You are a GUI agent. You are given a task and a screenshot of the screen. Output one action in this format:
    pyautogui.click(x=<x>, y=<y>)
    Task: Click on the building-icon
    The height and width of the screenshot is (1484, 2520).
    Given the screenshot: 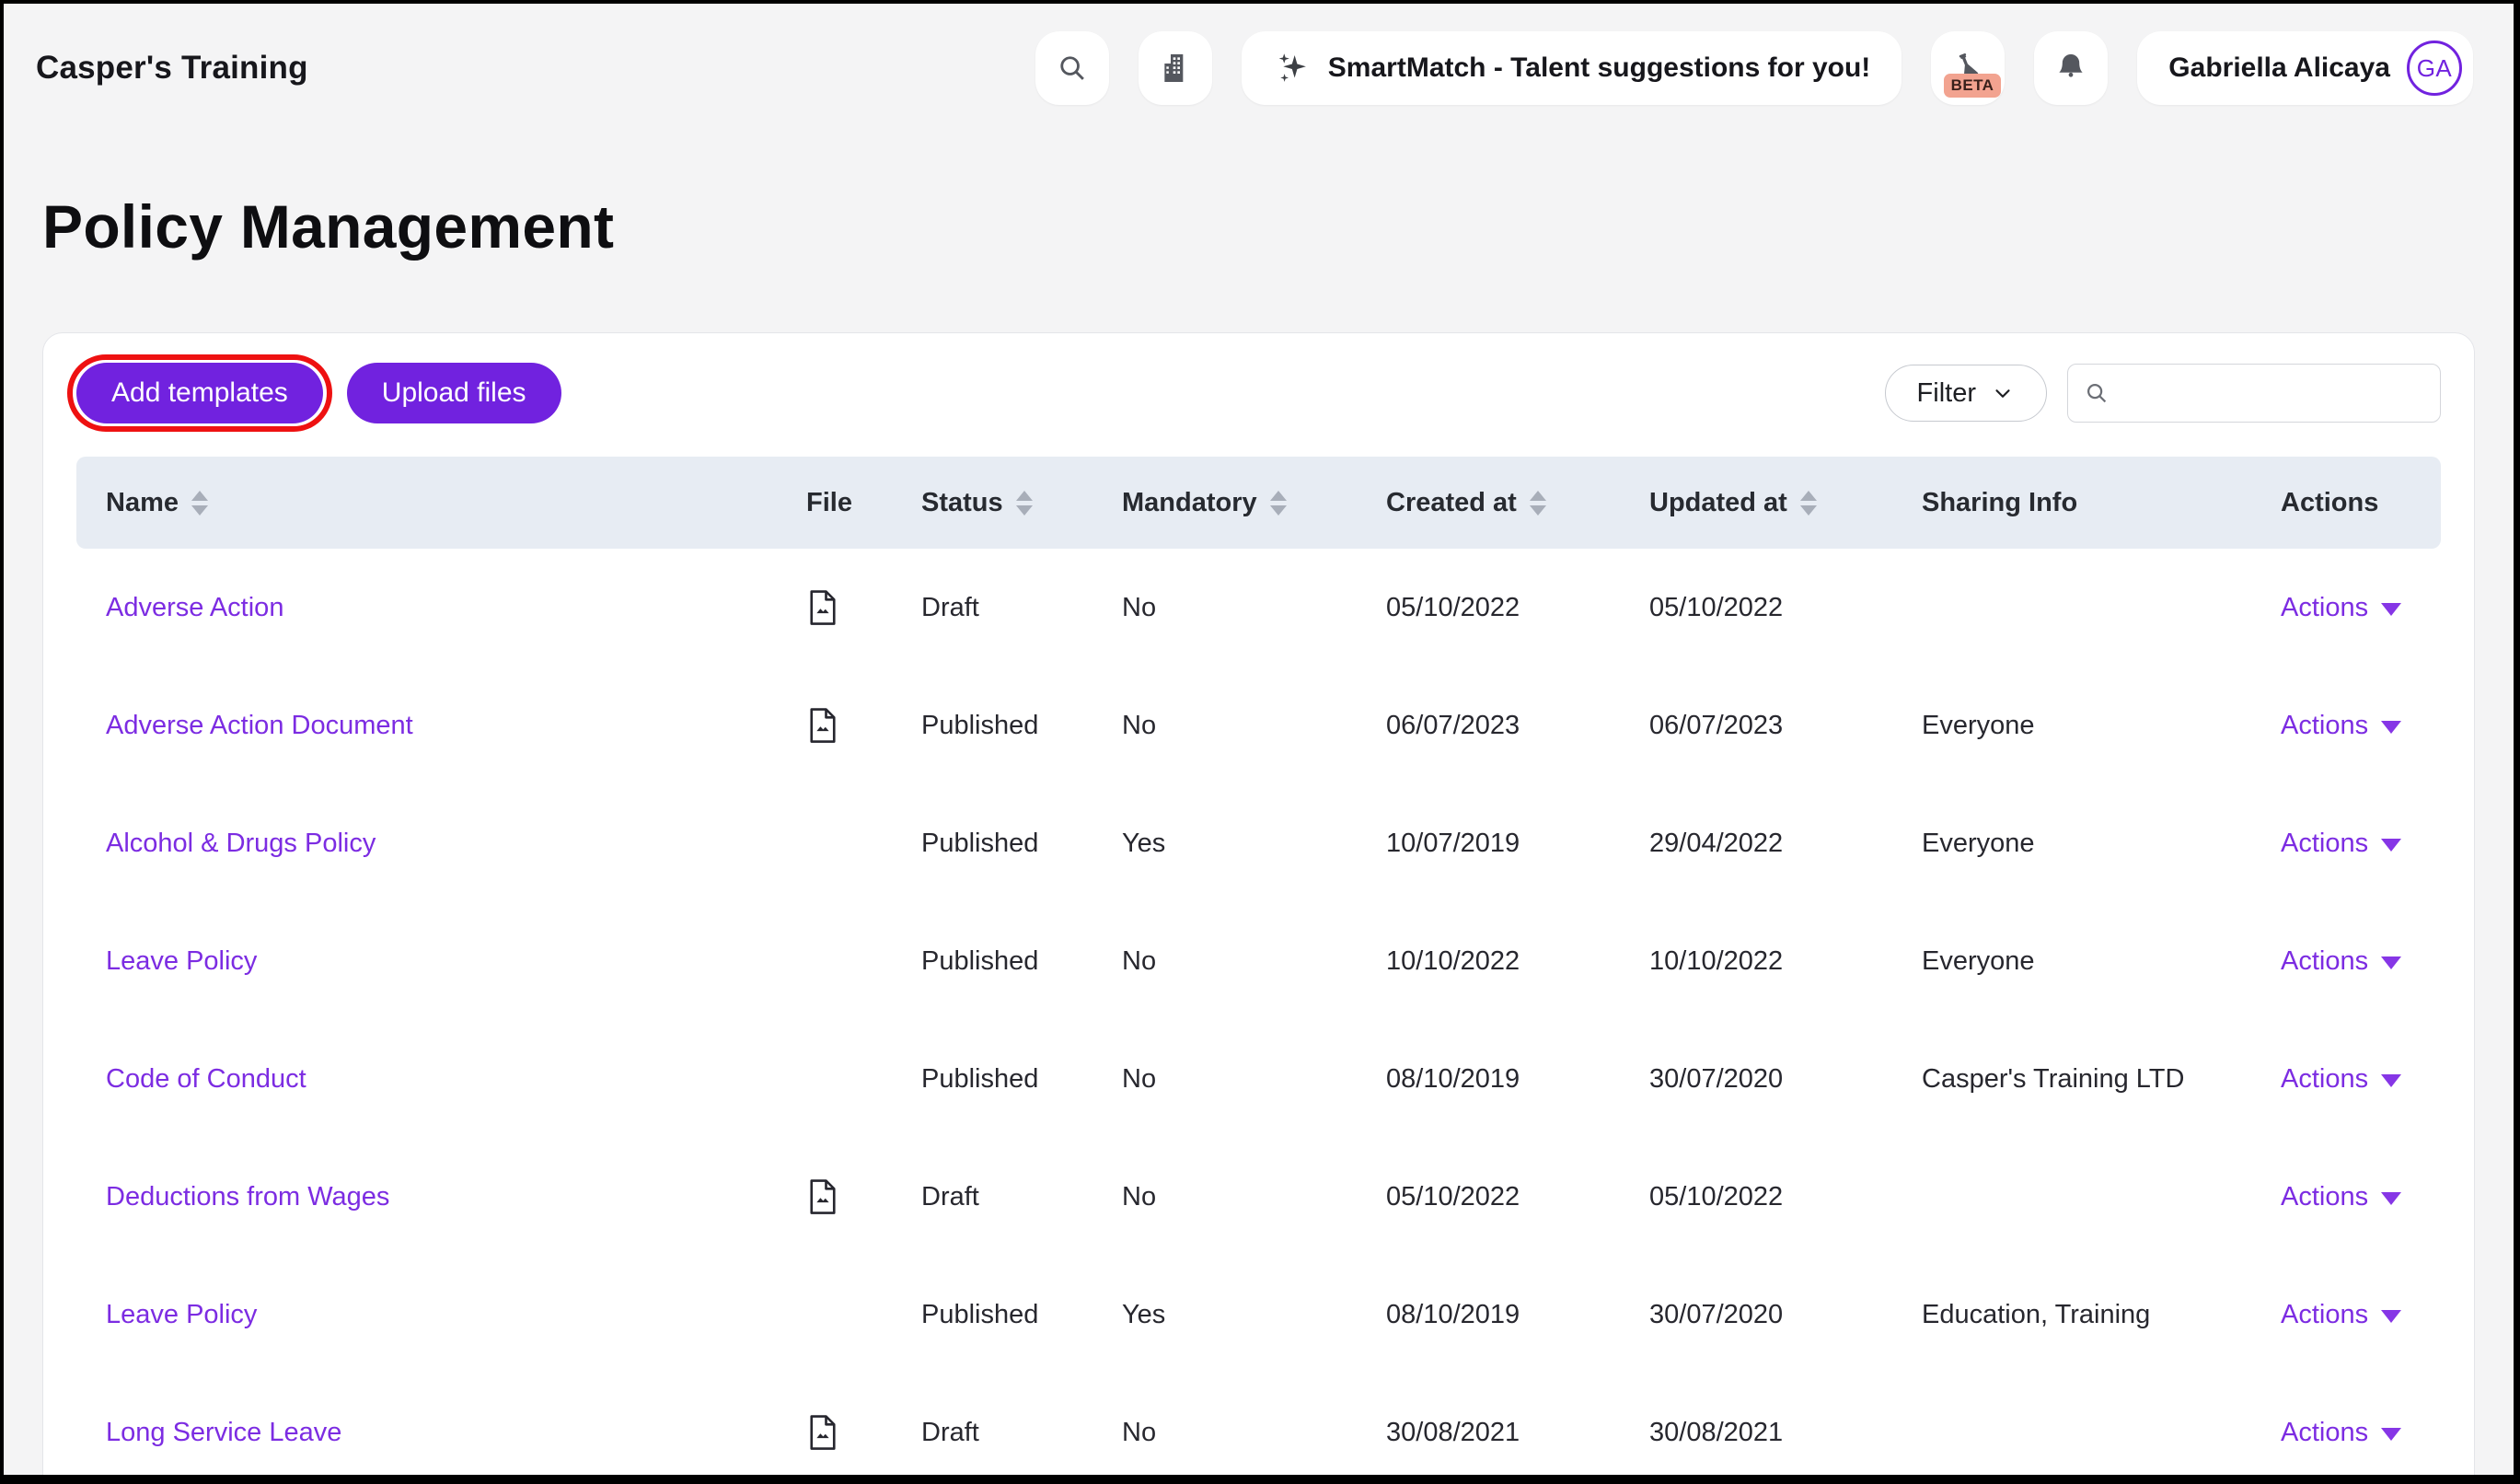 What is the action you would take?
    pyautogui.click(x=1175, y=68)
    